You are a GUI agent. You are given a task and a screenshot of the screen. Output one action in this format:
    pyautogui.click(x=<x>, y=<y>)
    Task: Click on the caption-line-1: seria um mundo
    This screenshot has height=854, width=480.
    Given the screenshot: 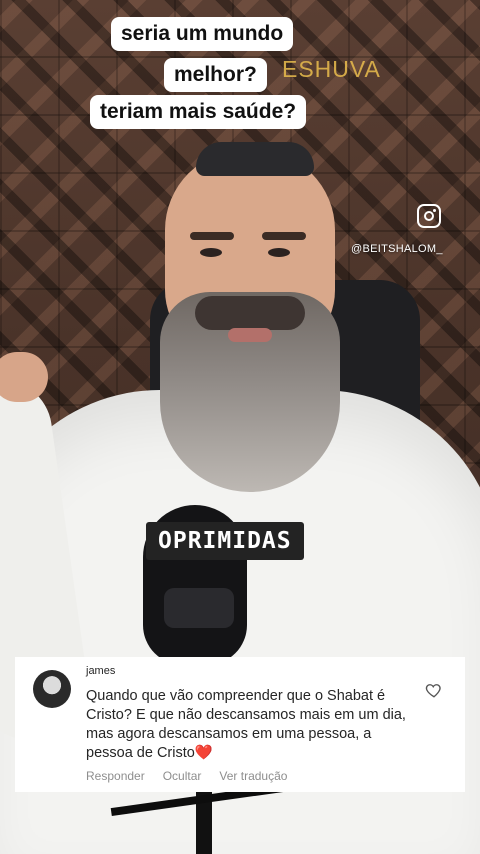 What is the action you would take?
    pyautogui.click(x=202, y=34)
    